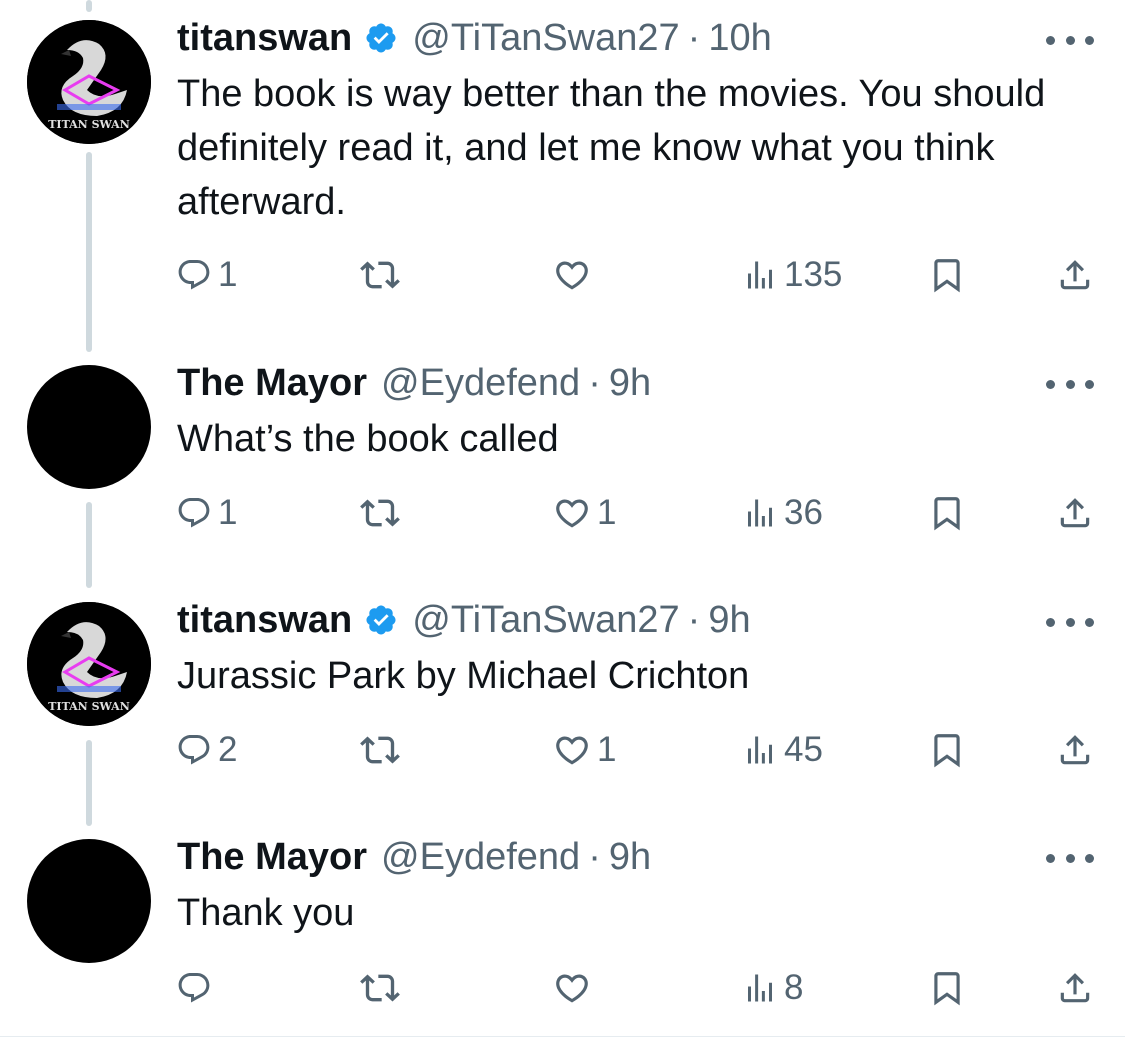 This screenshot has height=1040, width=1125. I want to click on views-button: 45, so click(782, 750).